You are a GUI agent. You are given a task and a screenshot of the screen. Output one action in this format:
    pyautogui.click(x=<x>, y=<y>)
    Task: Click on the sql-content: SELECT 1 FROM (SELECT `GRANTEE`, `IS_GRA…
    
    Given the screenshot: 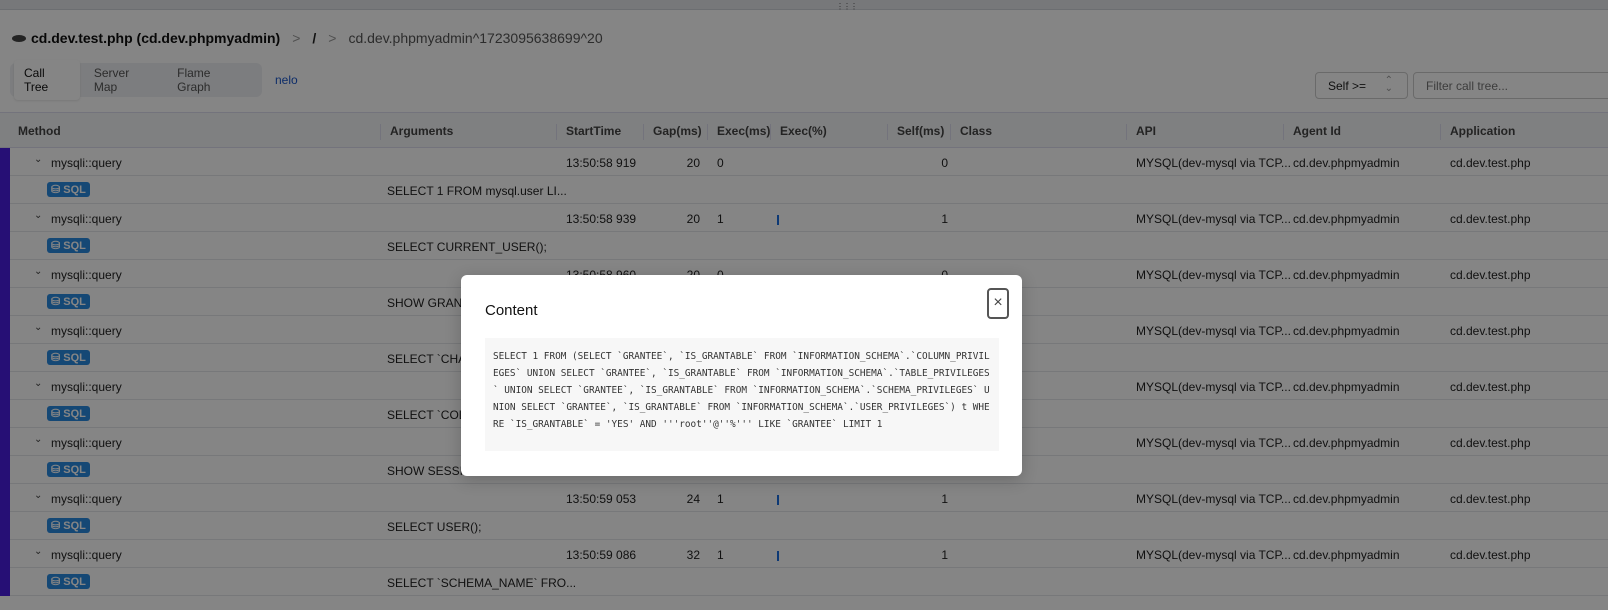 What is the action you would take?
    pyautogui.click(x=742, y=394)
    